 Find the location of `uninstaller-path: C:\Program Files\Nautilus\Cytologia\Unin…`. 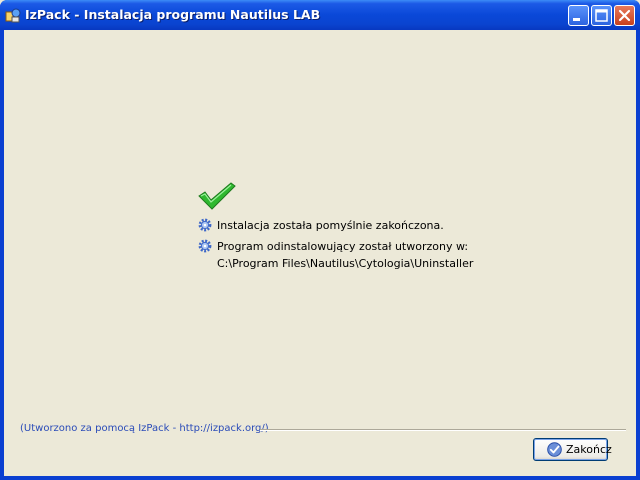

uninstaller-path: C:\Program Files\Nautilus\Cytologia\Unin… is located at coordinates (345, 263).